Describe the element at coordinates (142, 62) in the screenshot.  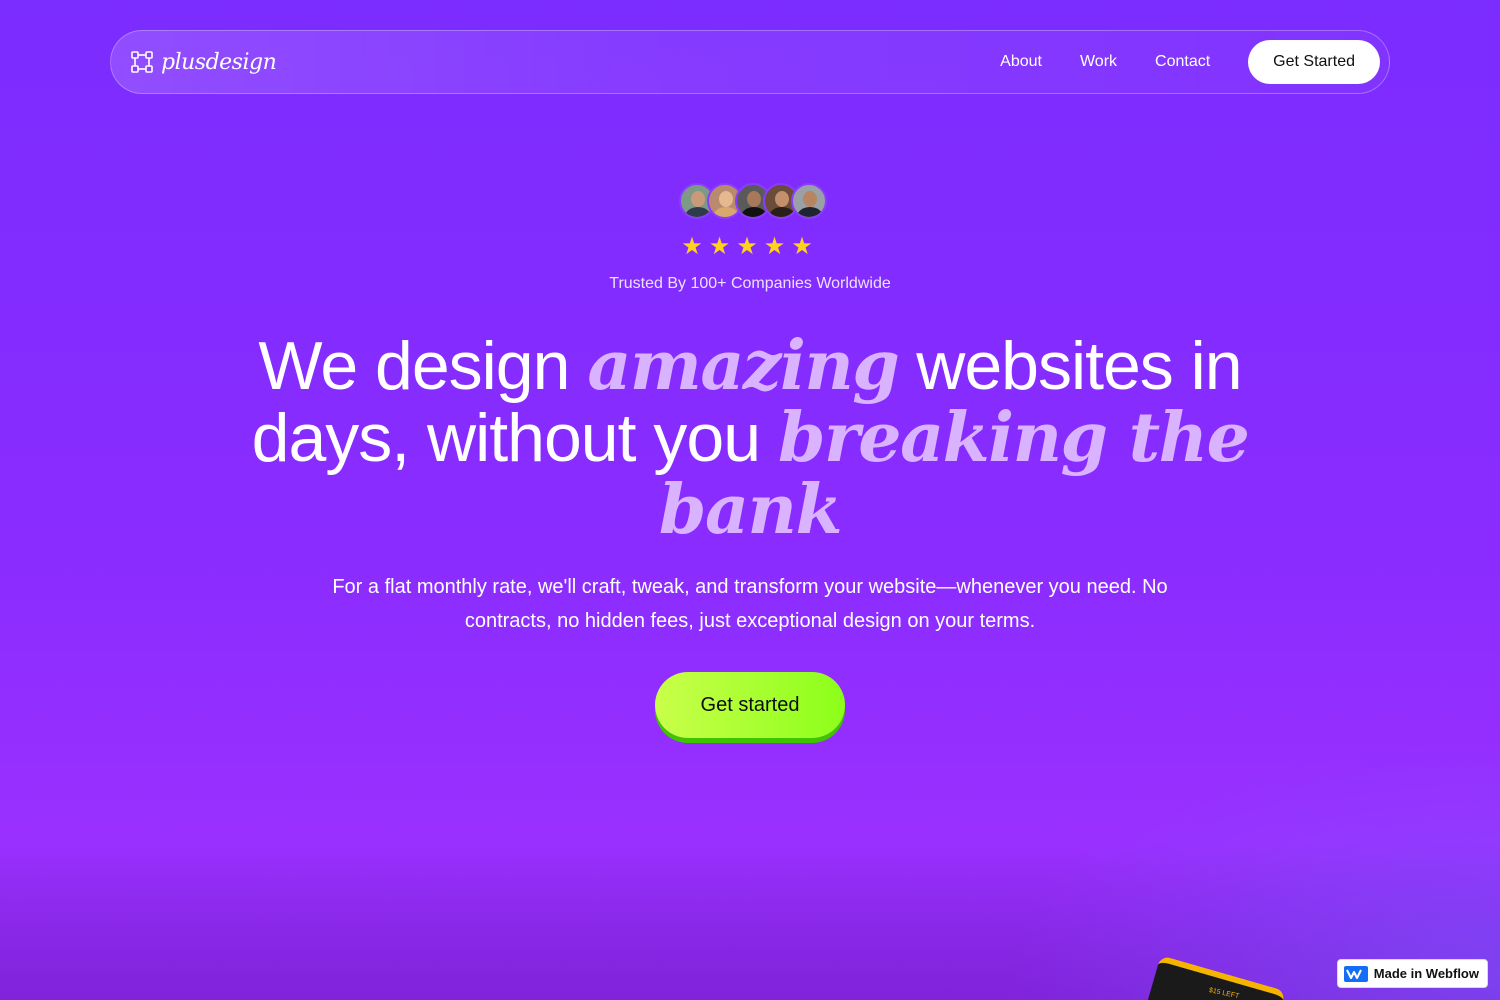
I see `plus-design-logo-icon` at that location.